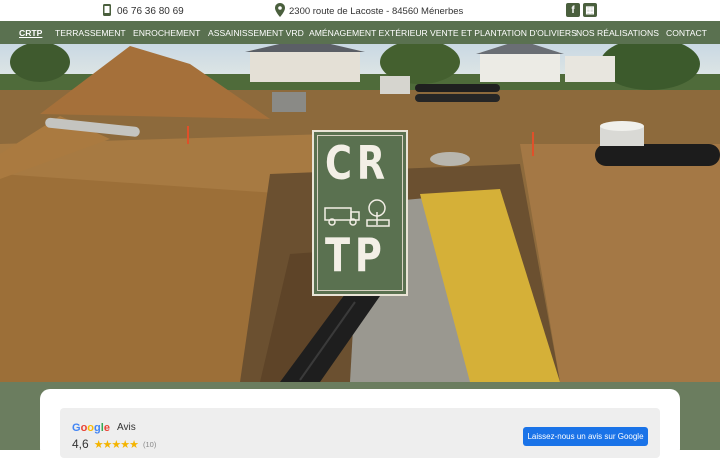 This screenshot has width=720, height=459. I want to click on social-links: f ▦, so click(581, 10).